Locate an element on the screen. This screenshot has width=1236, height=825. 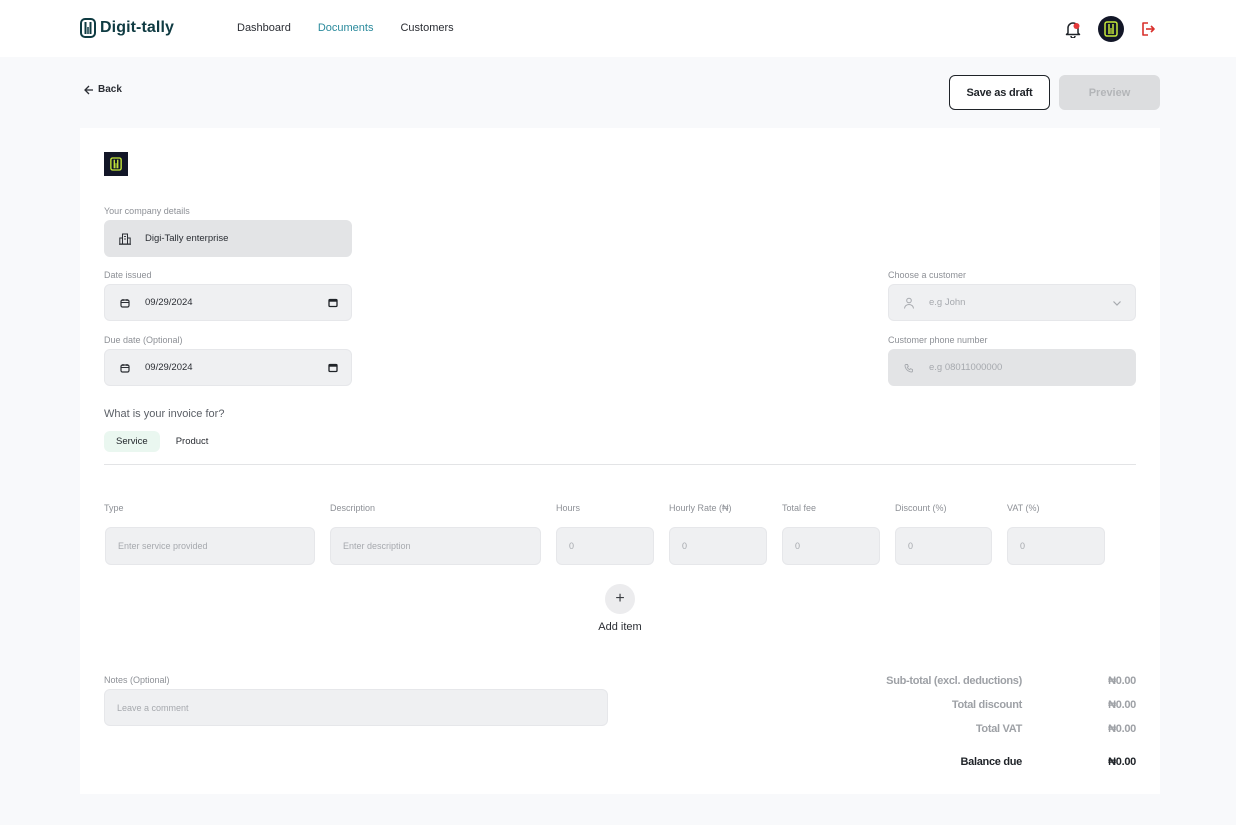
company-logo-icon is located at coordinates (116, 164).